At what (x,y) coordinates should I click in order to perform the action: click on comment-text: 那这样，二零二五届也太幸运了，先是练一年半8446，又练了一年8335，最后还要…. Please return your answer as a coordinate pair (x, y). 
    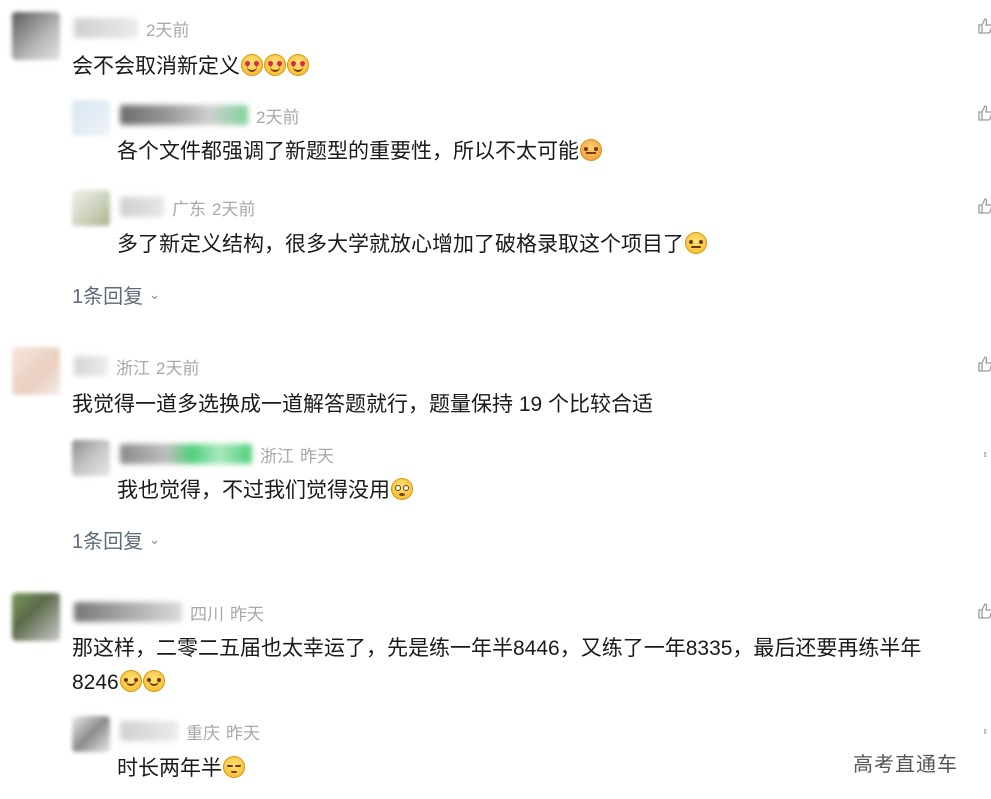
    Looking at the image, I should click on (497, 665).